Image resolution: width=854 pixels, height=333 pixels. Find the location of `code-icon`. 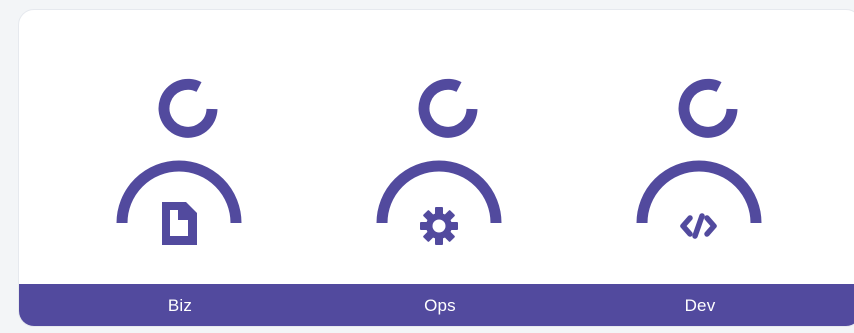

code-icon is located at coordinates (698, 226).